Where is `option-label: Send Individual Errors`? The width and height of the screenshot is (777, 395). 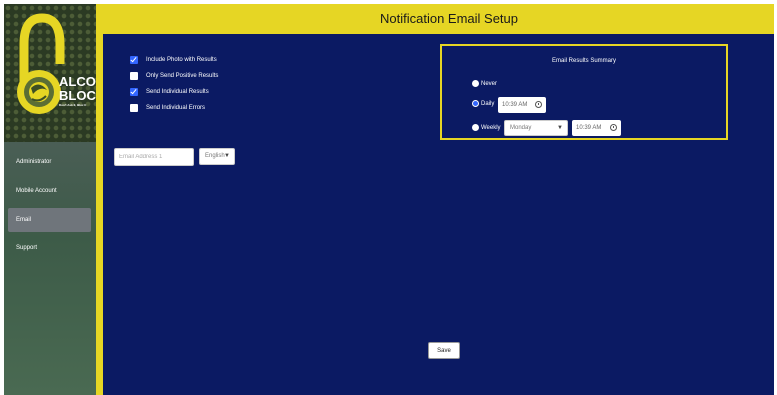 option-label: Send Individual Errors is located at coordinates (176, 108).